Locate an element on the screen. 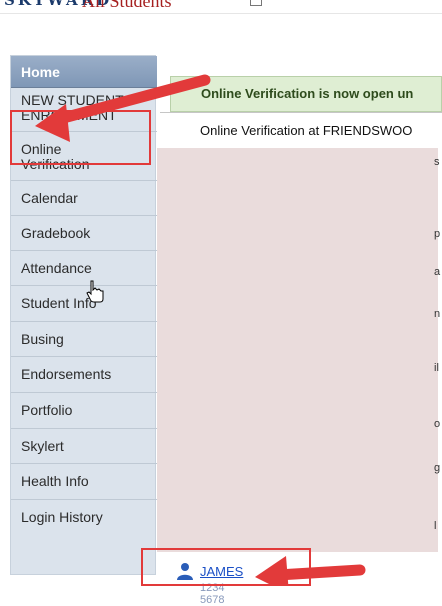 The image size is (442, 606). sidebar-item-label: Login History is located at coordinates (62, 517).